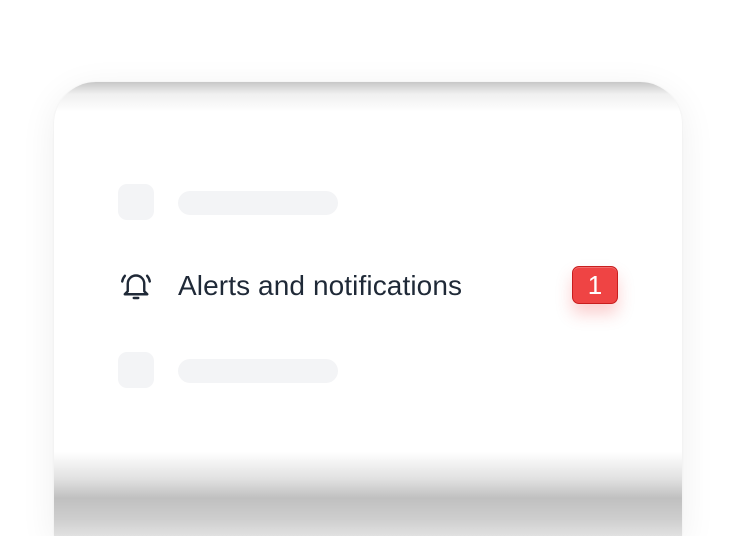 The image size is (736, 536). I want to click on list-item-alerts-and-notifications: Alerts and notifications 1, so click(368, 286).